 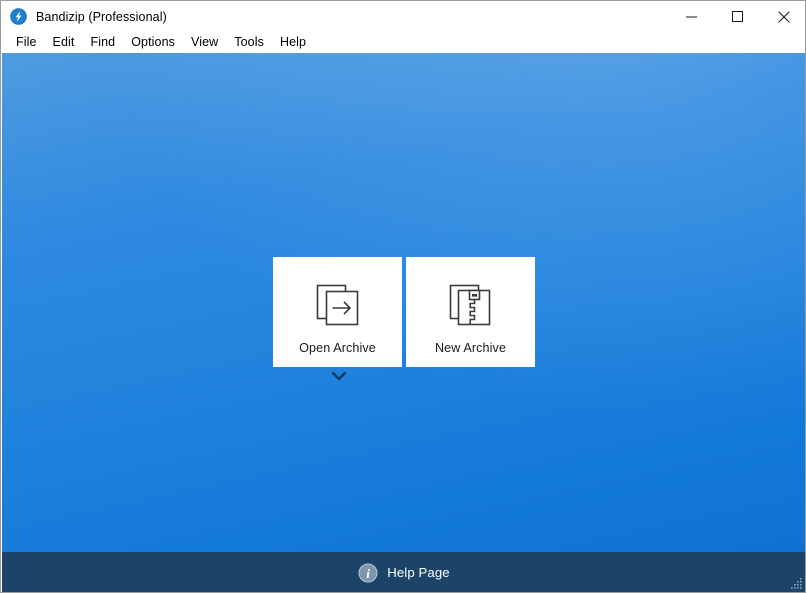 I want to click on menu-item-edit: Edit, so click(x=64, y=42).